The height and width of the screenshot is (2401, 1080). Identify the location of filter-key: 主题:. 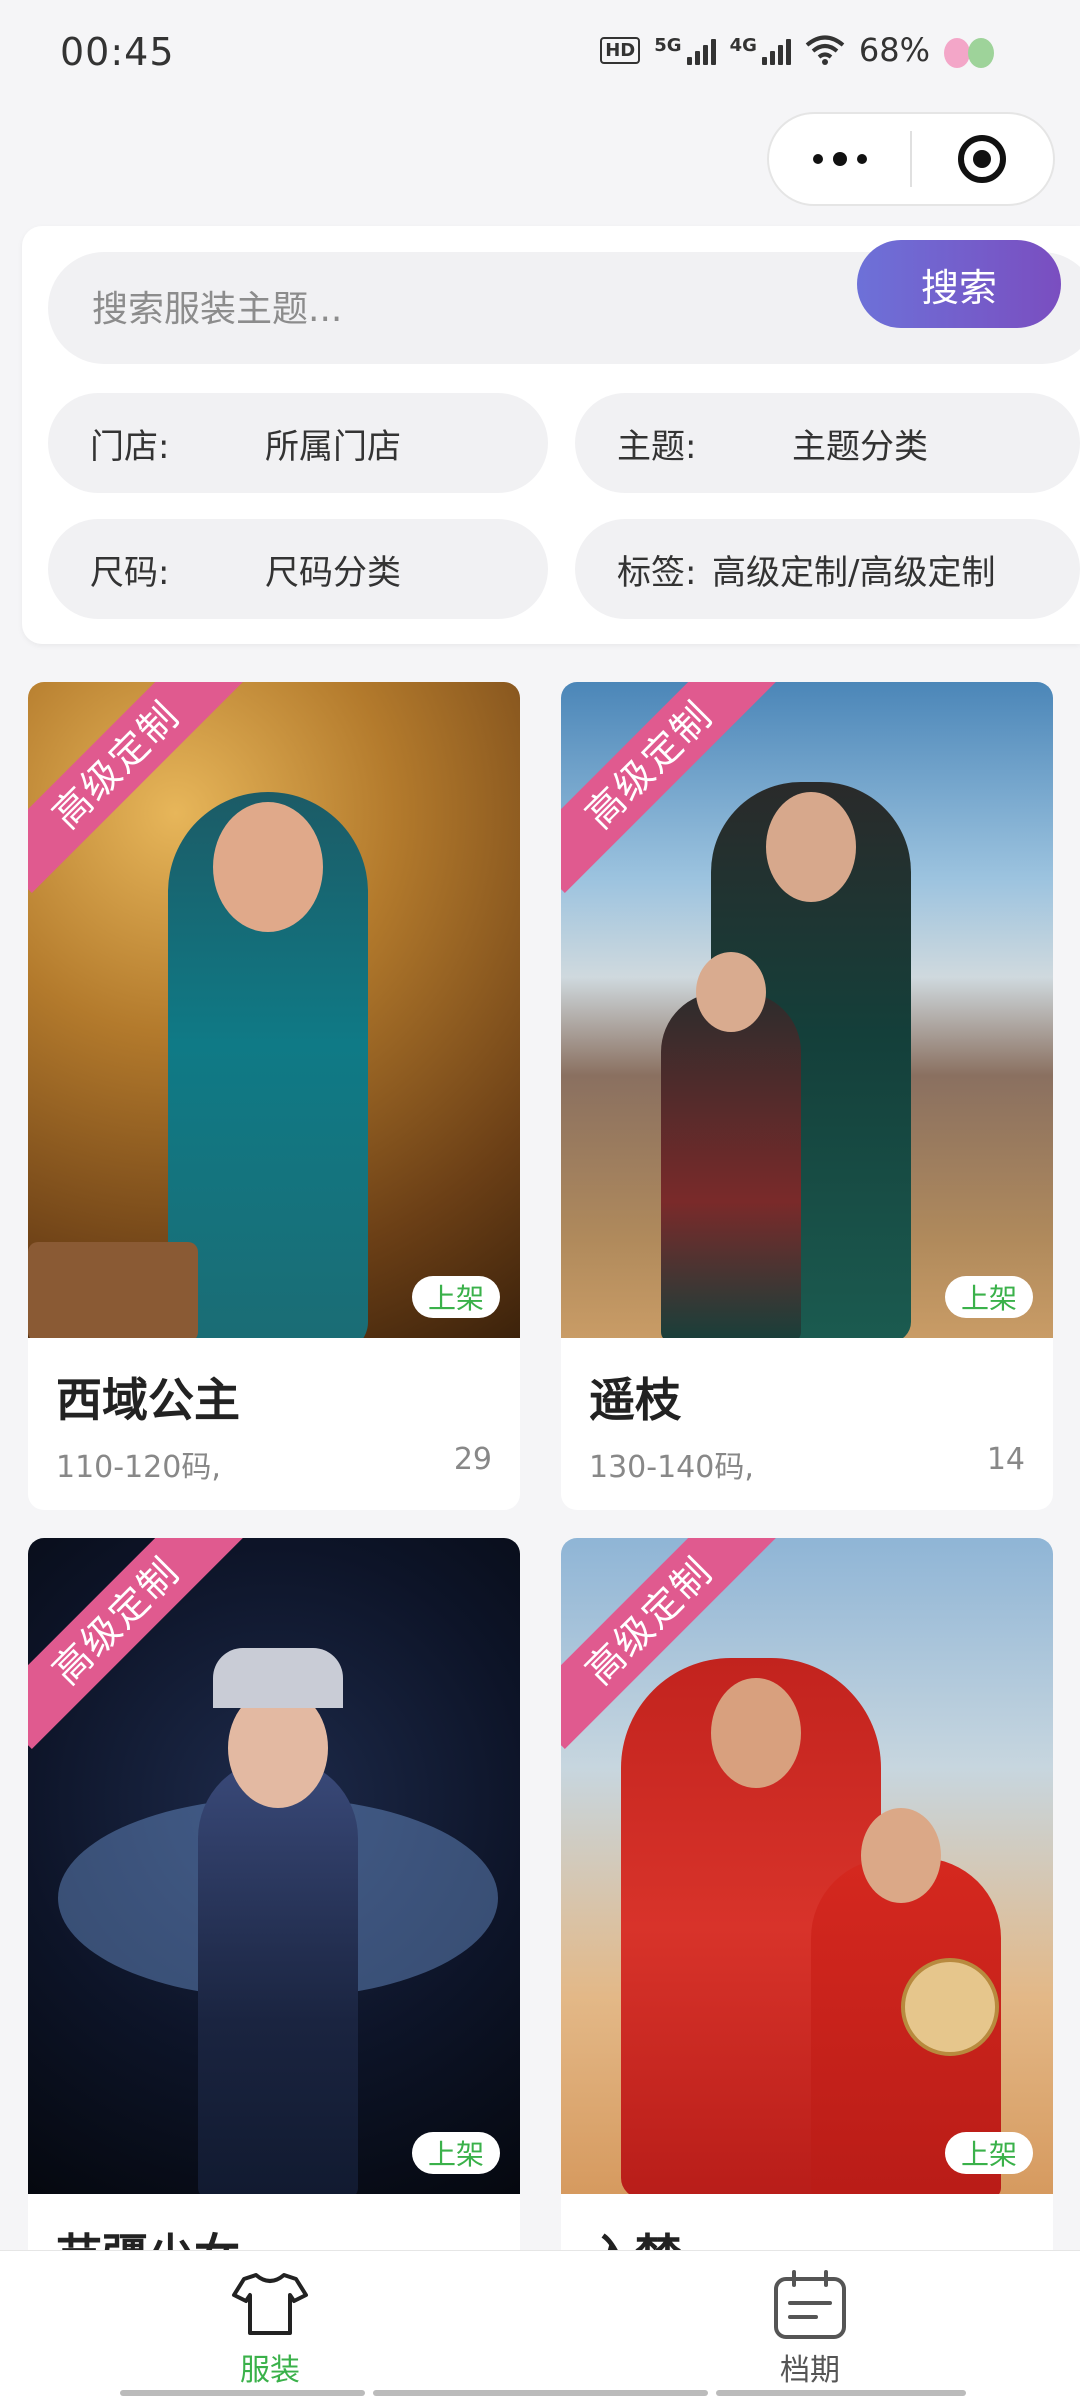
(657, 446).